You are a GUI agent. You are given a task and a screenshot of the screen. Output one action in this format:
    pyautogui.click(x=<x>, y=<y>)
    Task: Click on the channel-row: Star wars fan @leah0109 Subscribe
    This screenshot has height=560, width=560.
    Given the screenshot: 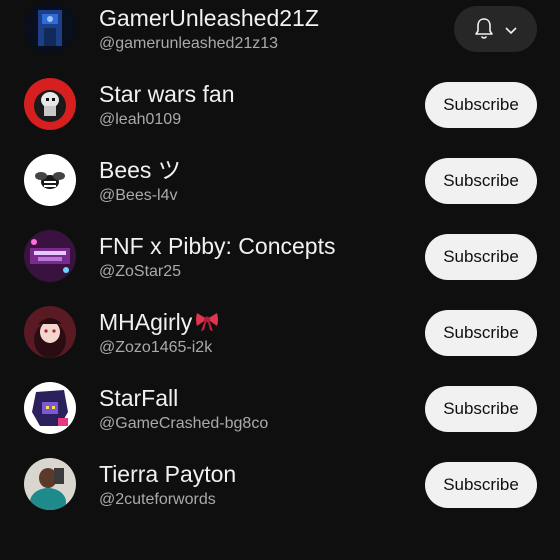 What is the action you would take?
    pyautogui.click(x=280, y=106)
    